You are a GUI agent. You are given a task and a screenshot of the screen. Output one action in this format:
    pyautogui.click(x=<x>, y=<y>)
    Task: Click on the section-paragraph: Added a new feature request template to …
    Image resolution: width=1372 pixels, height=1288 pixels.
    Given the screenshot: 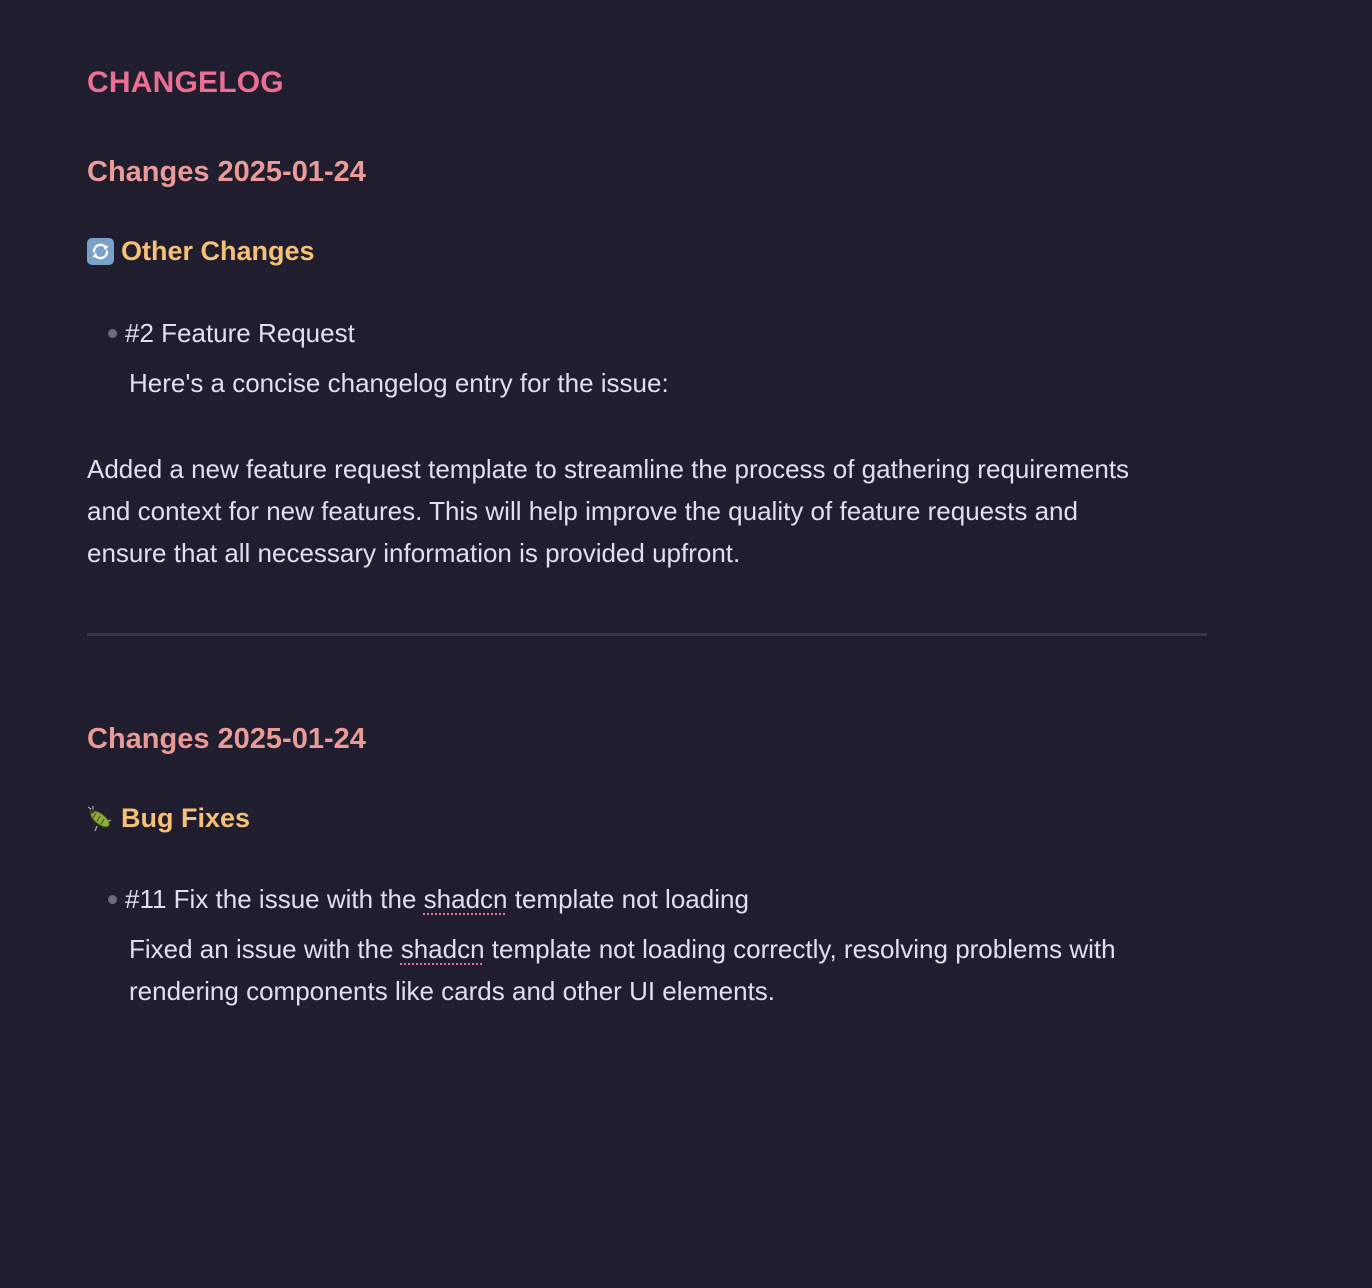 What is the action you would take?
    pyautogui.click(x=608, y=511)
    